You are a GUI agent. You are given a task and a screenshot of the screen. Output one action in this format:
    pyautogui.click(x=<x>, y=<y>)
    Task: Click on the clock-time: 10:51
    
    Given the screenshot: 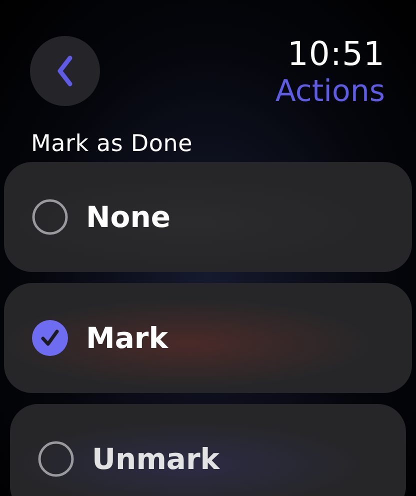 What is the action you would take?
    pyautogui.click(x=336, y=54)
    